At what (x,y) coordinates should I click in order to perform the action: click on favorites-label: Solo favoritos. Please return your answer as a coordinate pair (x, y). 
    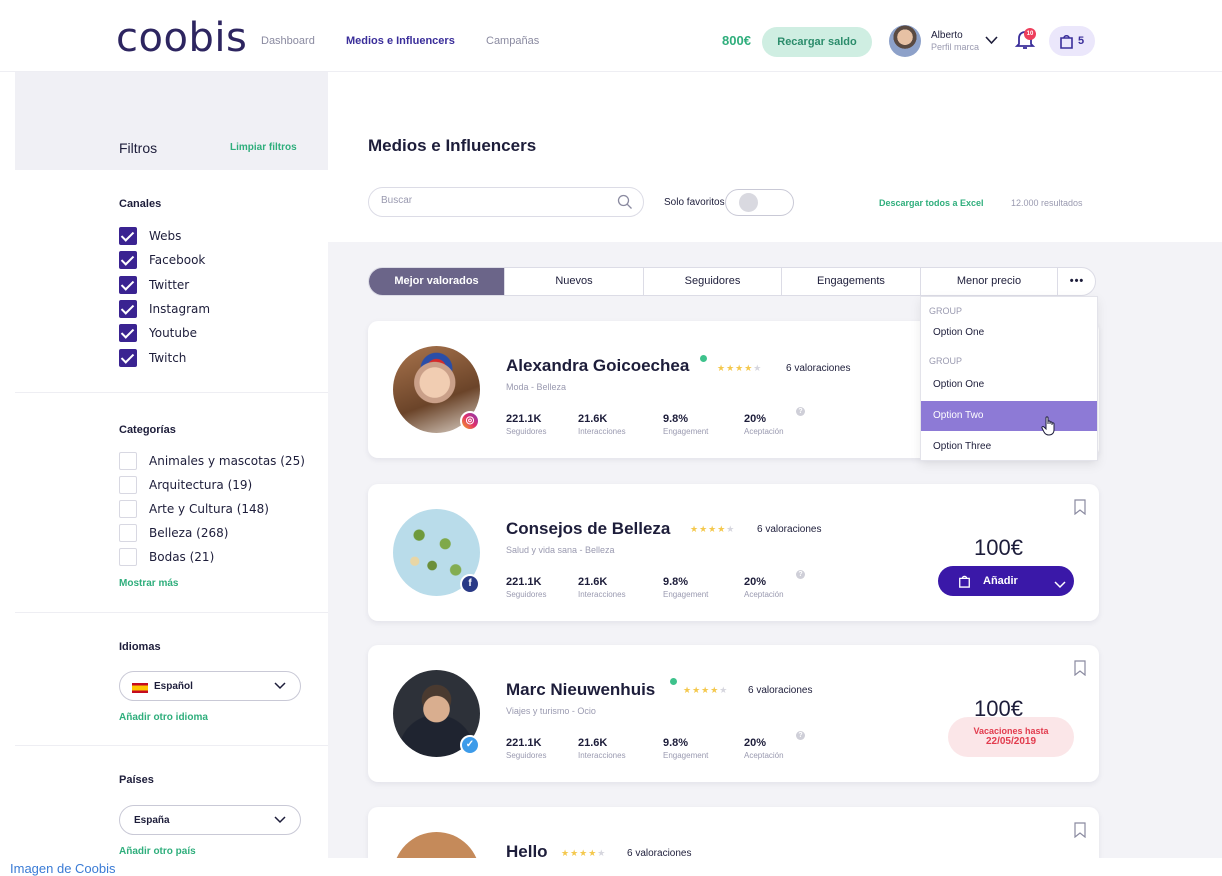
    Looking at the image, I should click on (694, 202).